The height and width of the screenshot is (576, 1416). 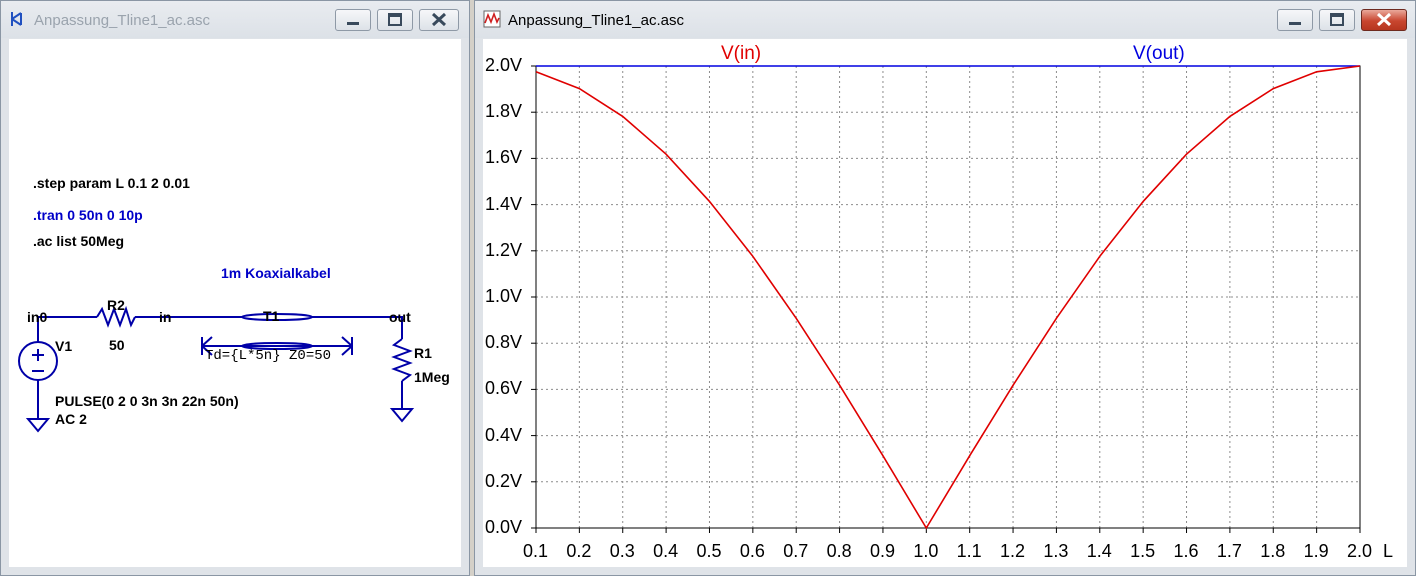 I want to click on schematic-titlebar: Anpassung_Tline1_ac.asc, so click(x=235, y=19).